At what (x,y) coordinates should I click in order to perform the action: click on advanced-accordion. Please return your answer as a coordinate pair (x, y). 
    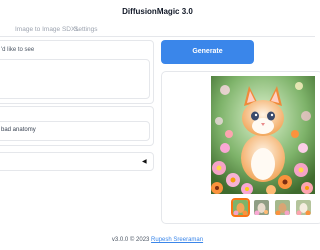
    Looking at the image, I should click on (77, 161).